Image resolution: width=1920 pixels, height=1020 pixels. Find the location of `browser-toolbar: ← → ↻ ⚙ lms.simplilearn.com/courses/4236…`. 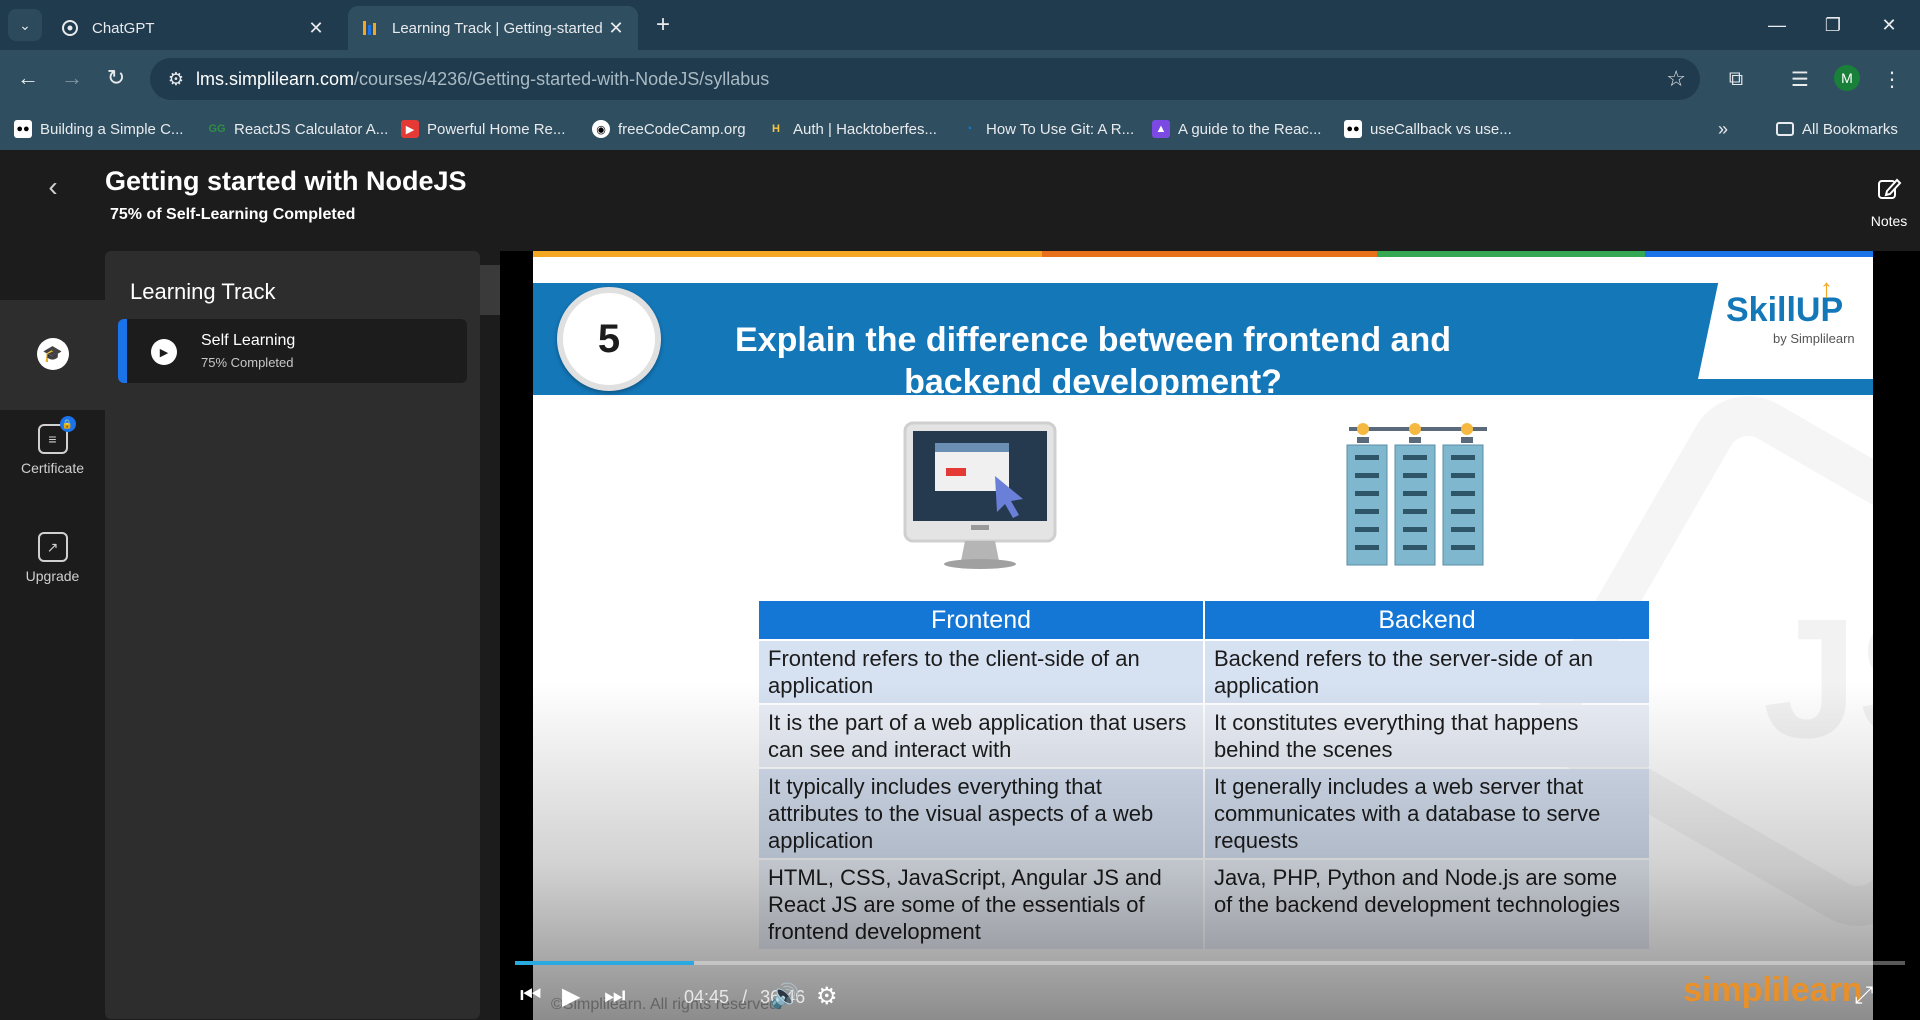

browser-toolbar: ← → ↻ ⚙ lms.simplilearn.com/courses/4236… is located at coordinates (960, 79).